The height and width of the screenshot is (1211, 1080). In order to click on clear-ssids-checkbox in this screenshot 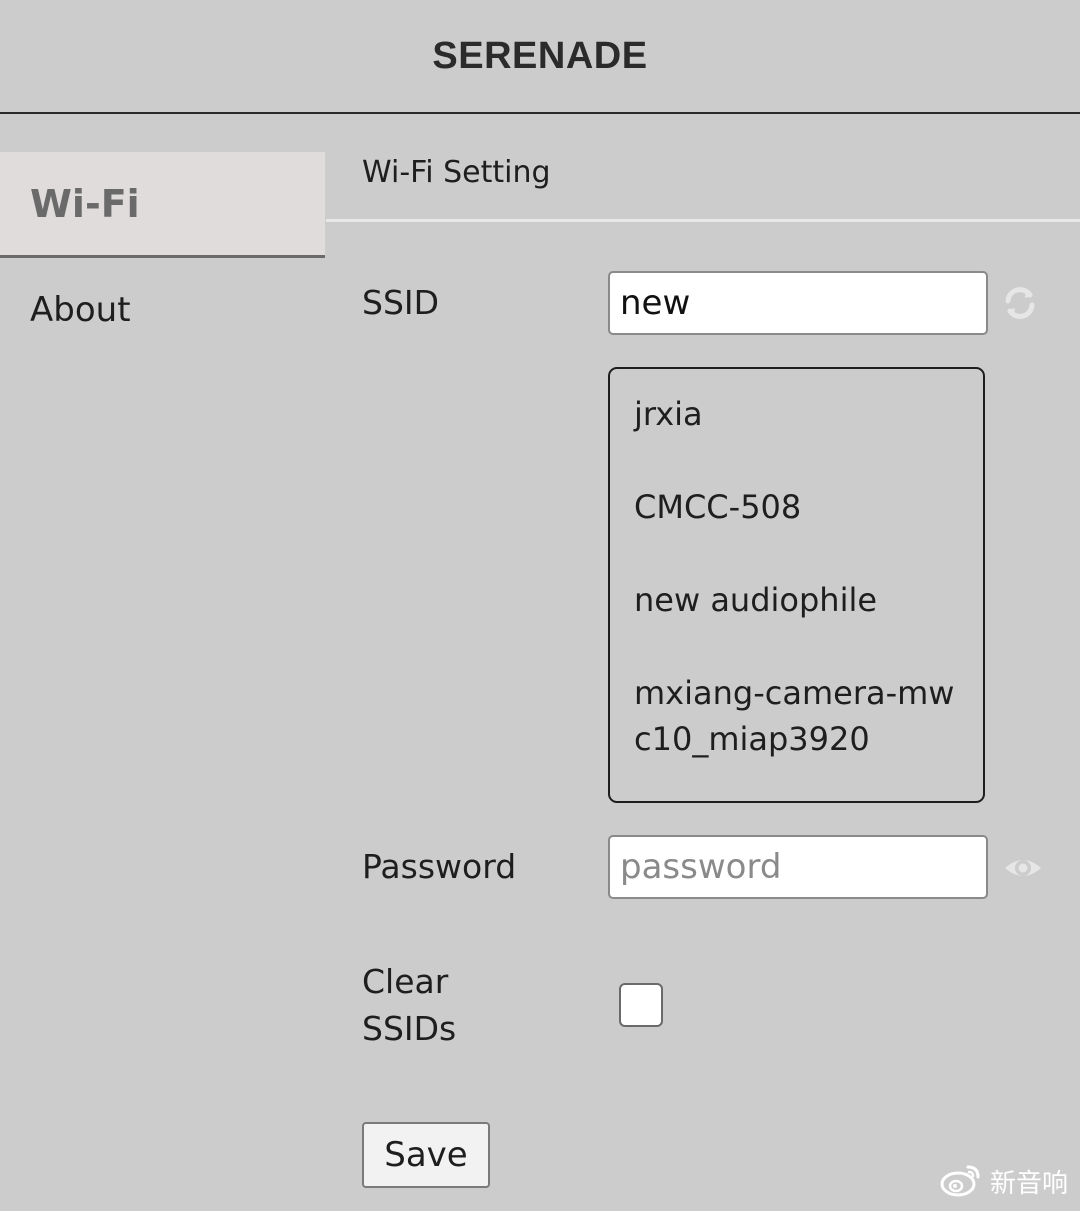, I will do `click(641, 1005)`.